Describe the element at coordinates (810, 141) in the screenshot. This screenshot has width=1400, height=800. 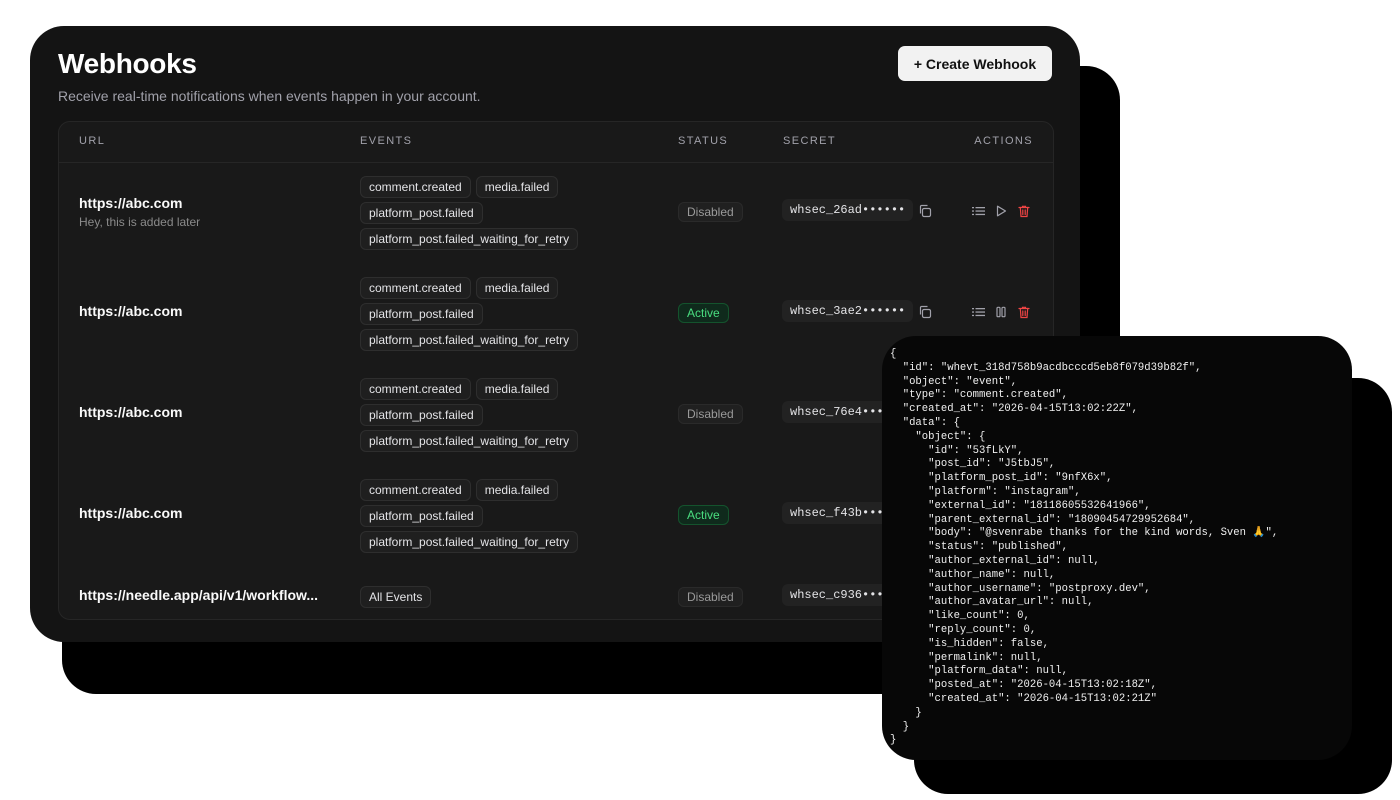
I see `column-header-secret: SECRET` at that location.